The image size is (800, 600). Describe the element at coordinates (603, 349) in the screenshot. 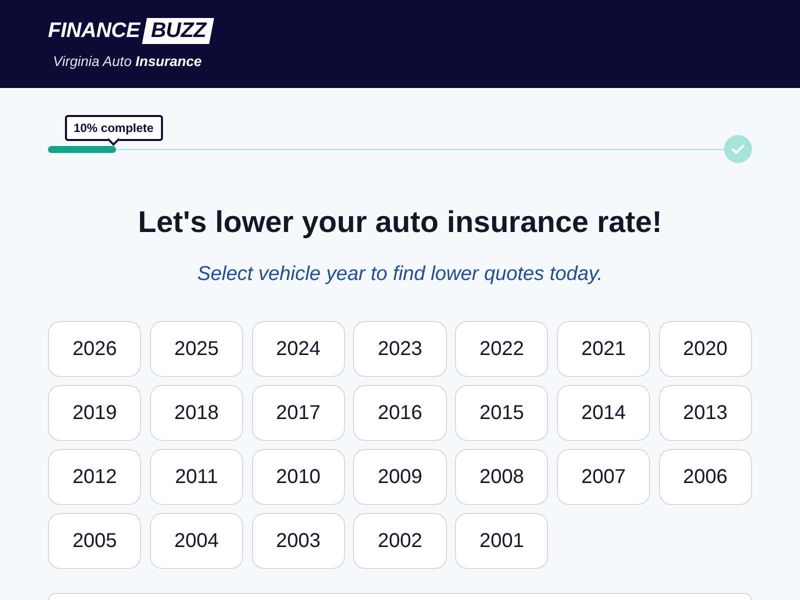

I see `year-button: 2021` at that location.